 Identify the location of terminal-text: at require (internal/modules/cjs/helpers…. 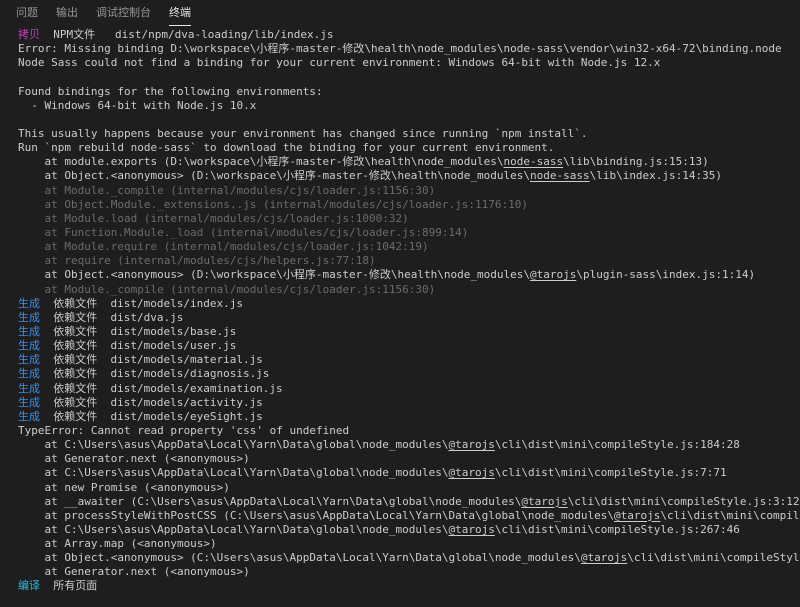
(197, 261).